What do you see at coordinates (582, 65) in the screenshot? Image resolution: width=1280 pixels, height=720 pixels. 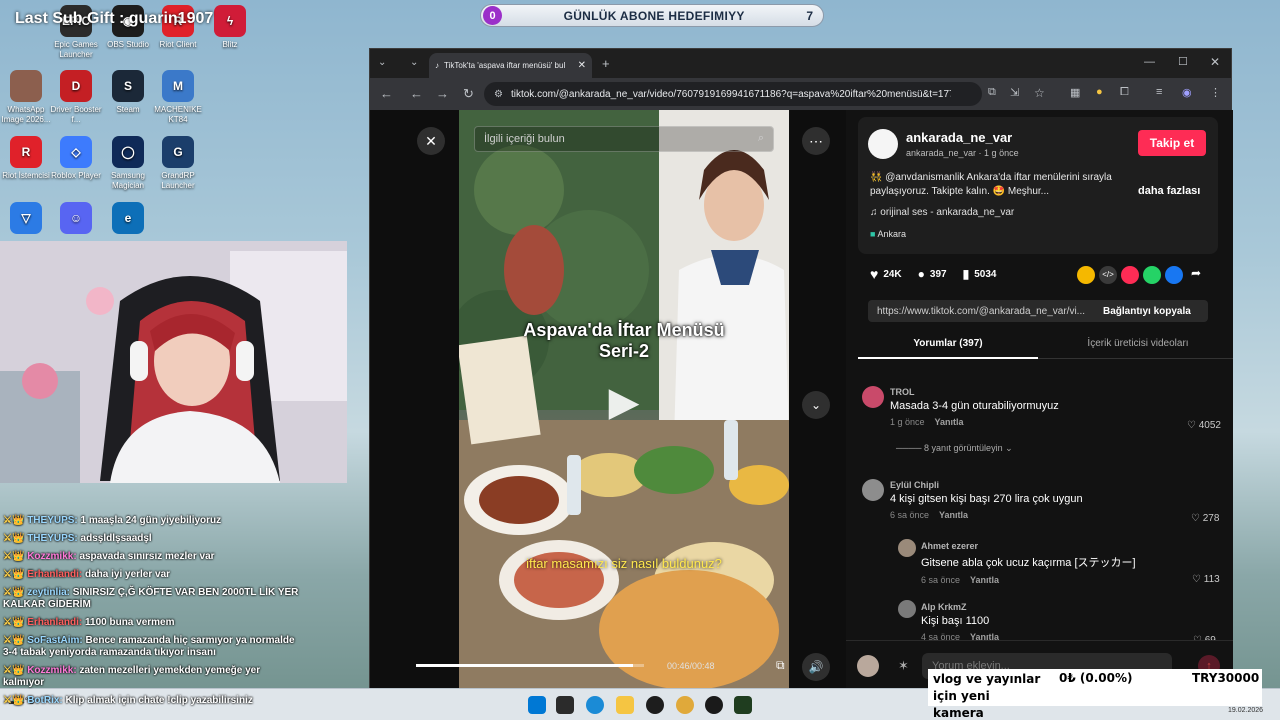 I see `close-tab-icon: ✕` at bounding box center [582, 65].